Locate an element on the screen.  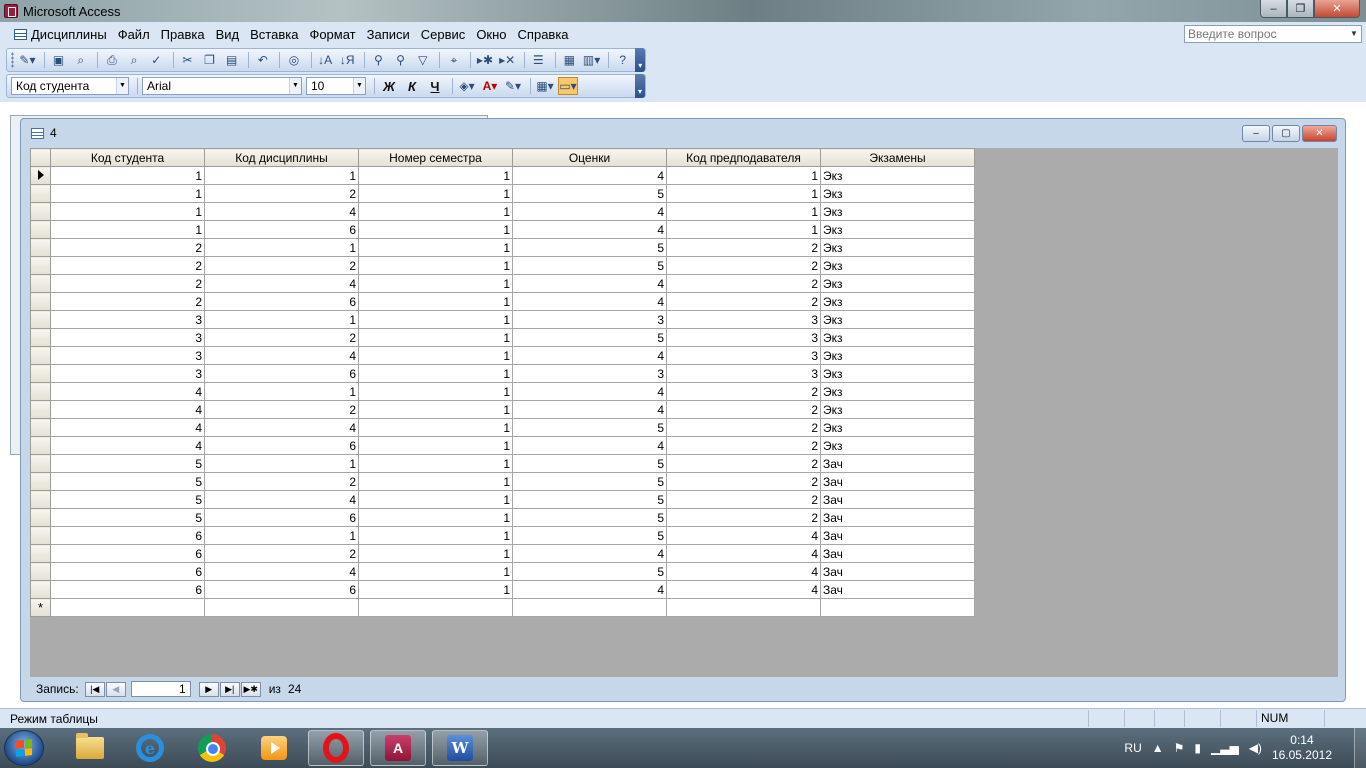
table-row: 6 6 1 4 4 Зач is located at coordinates (502, 589).